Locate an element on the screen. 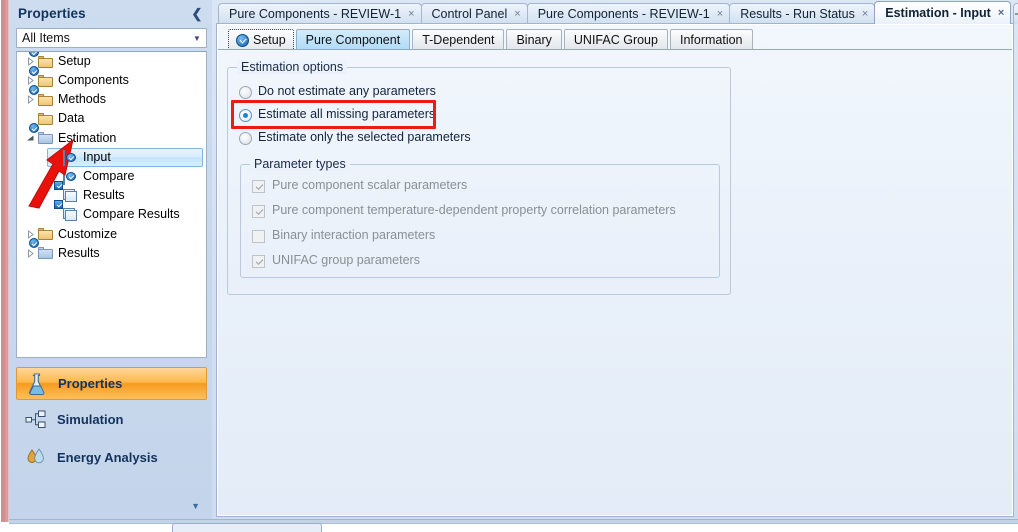 This screenshot has width=1018, height=532. sub-tab-label: T-Dependent is located at coordinates (458, 40).